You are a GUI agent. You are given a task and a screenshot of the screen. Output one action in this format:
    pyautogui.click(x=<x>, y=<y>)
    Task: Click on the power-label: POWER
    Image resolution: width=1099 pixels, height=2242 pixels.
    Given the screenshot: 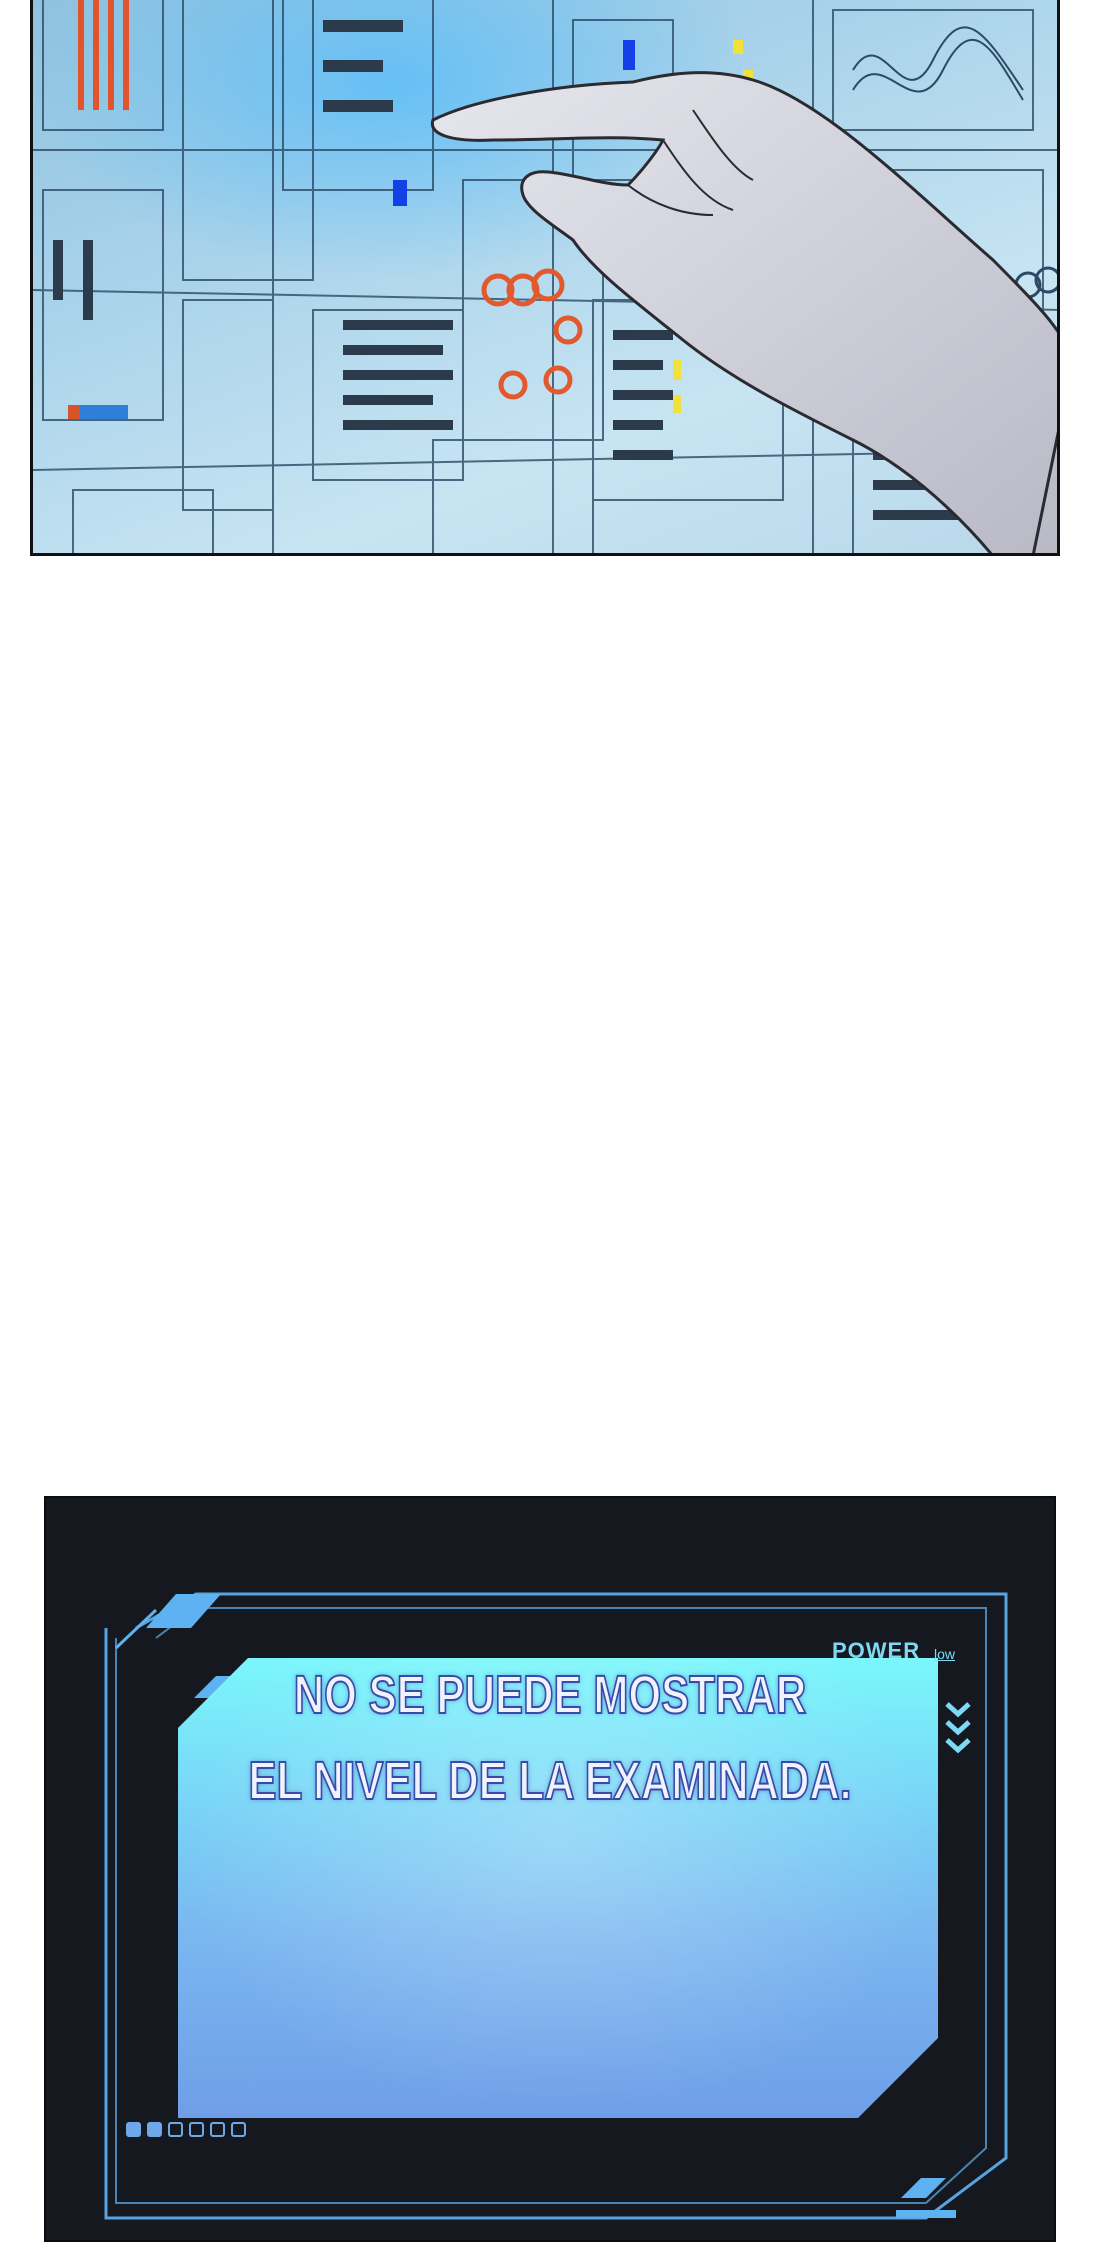 What is the action you would take?
    pyautogui.click(x=876, y=1650)
    